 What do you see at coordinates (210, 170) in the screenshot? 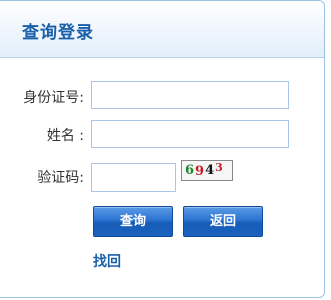
I see `captcha-char: 4` at bounding box center [210, 170].